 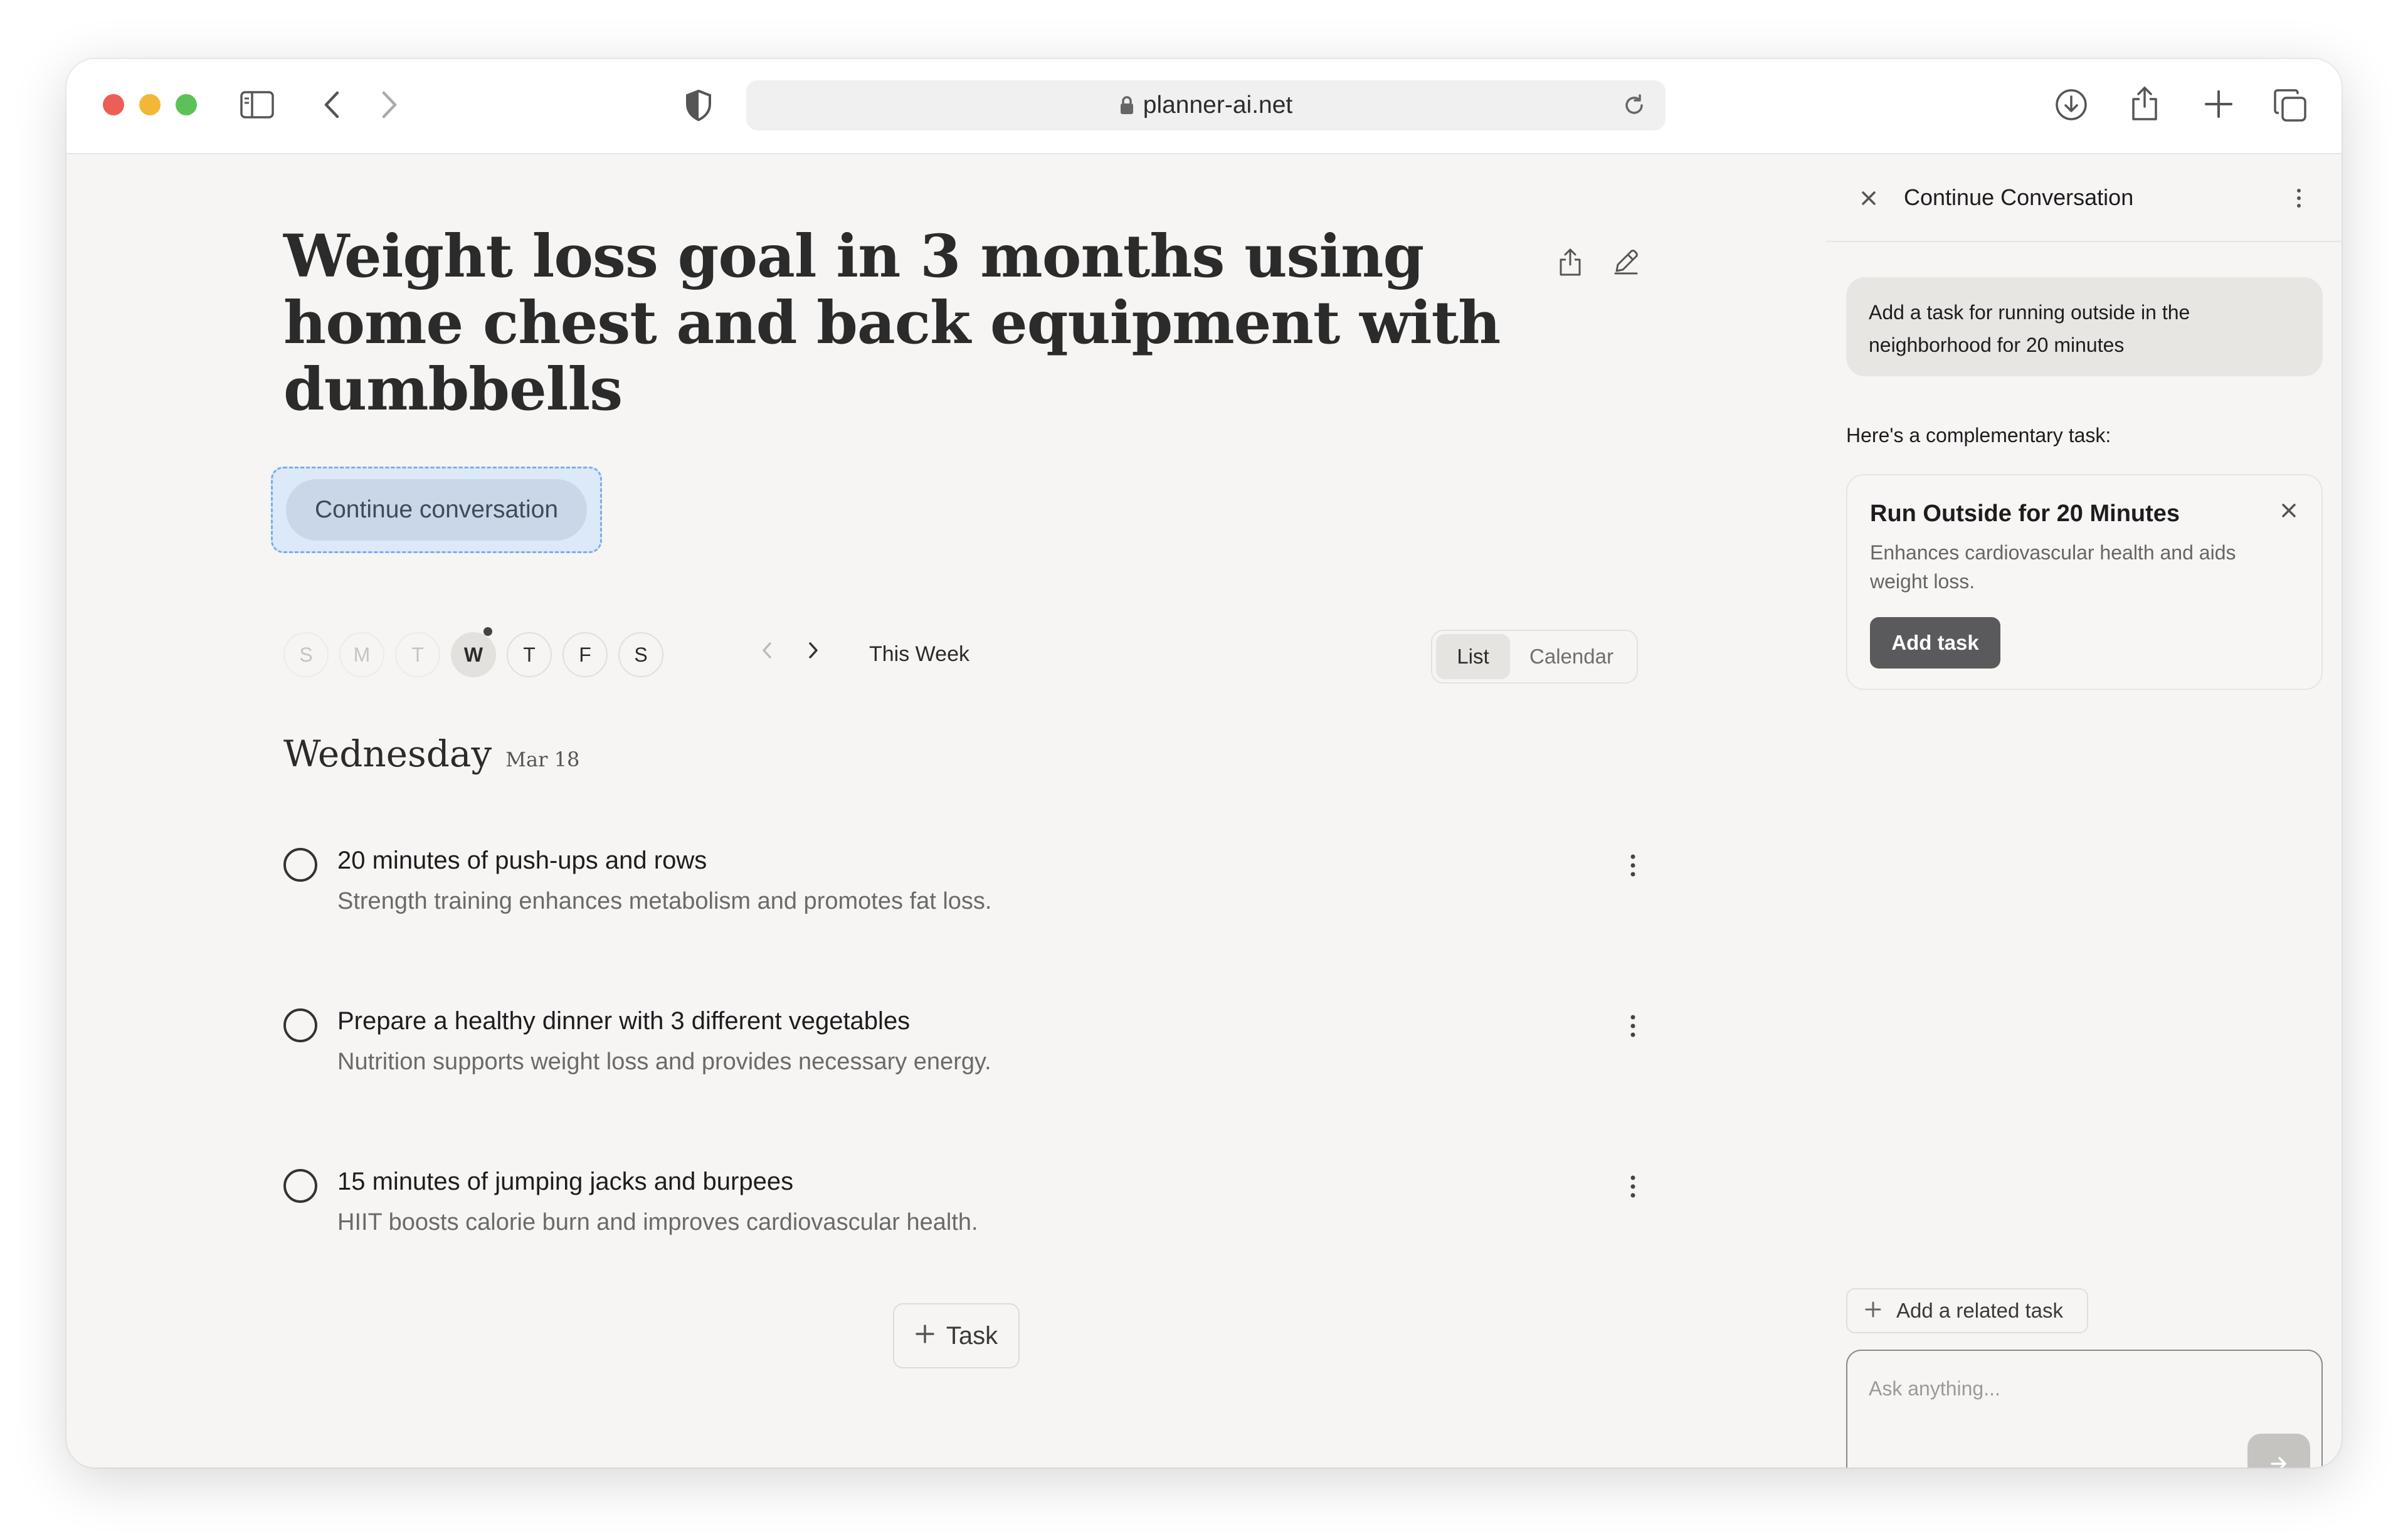 What do you see at coordinates (1218, 106) in the screenshot?
I see `url-text: planner-ai.net` at bounding box center [1218, 106].